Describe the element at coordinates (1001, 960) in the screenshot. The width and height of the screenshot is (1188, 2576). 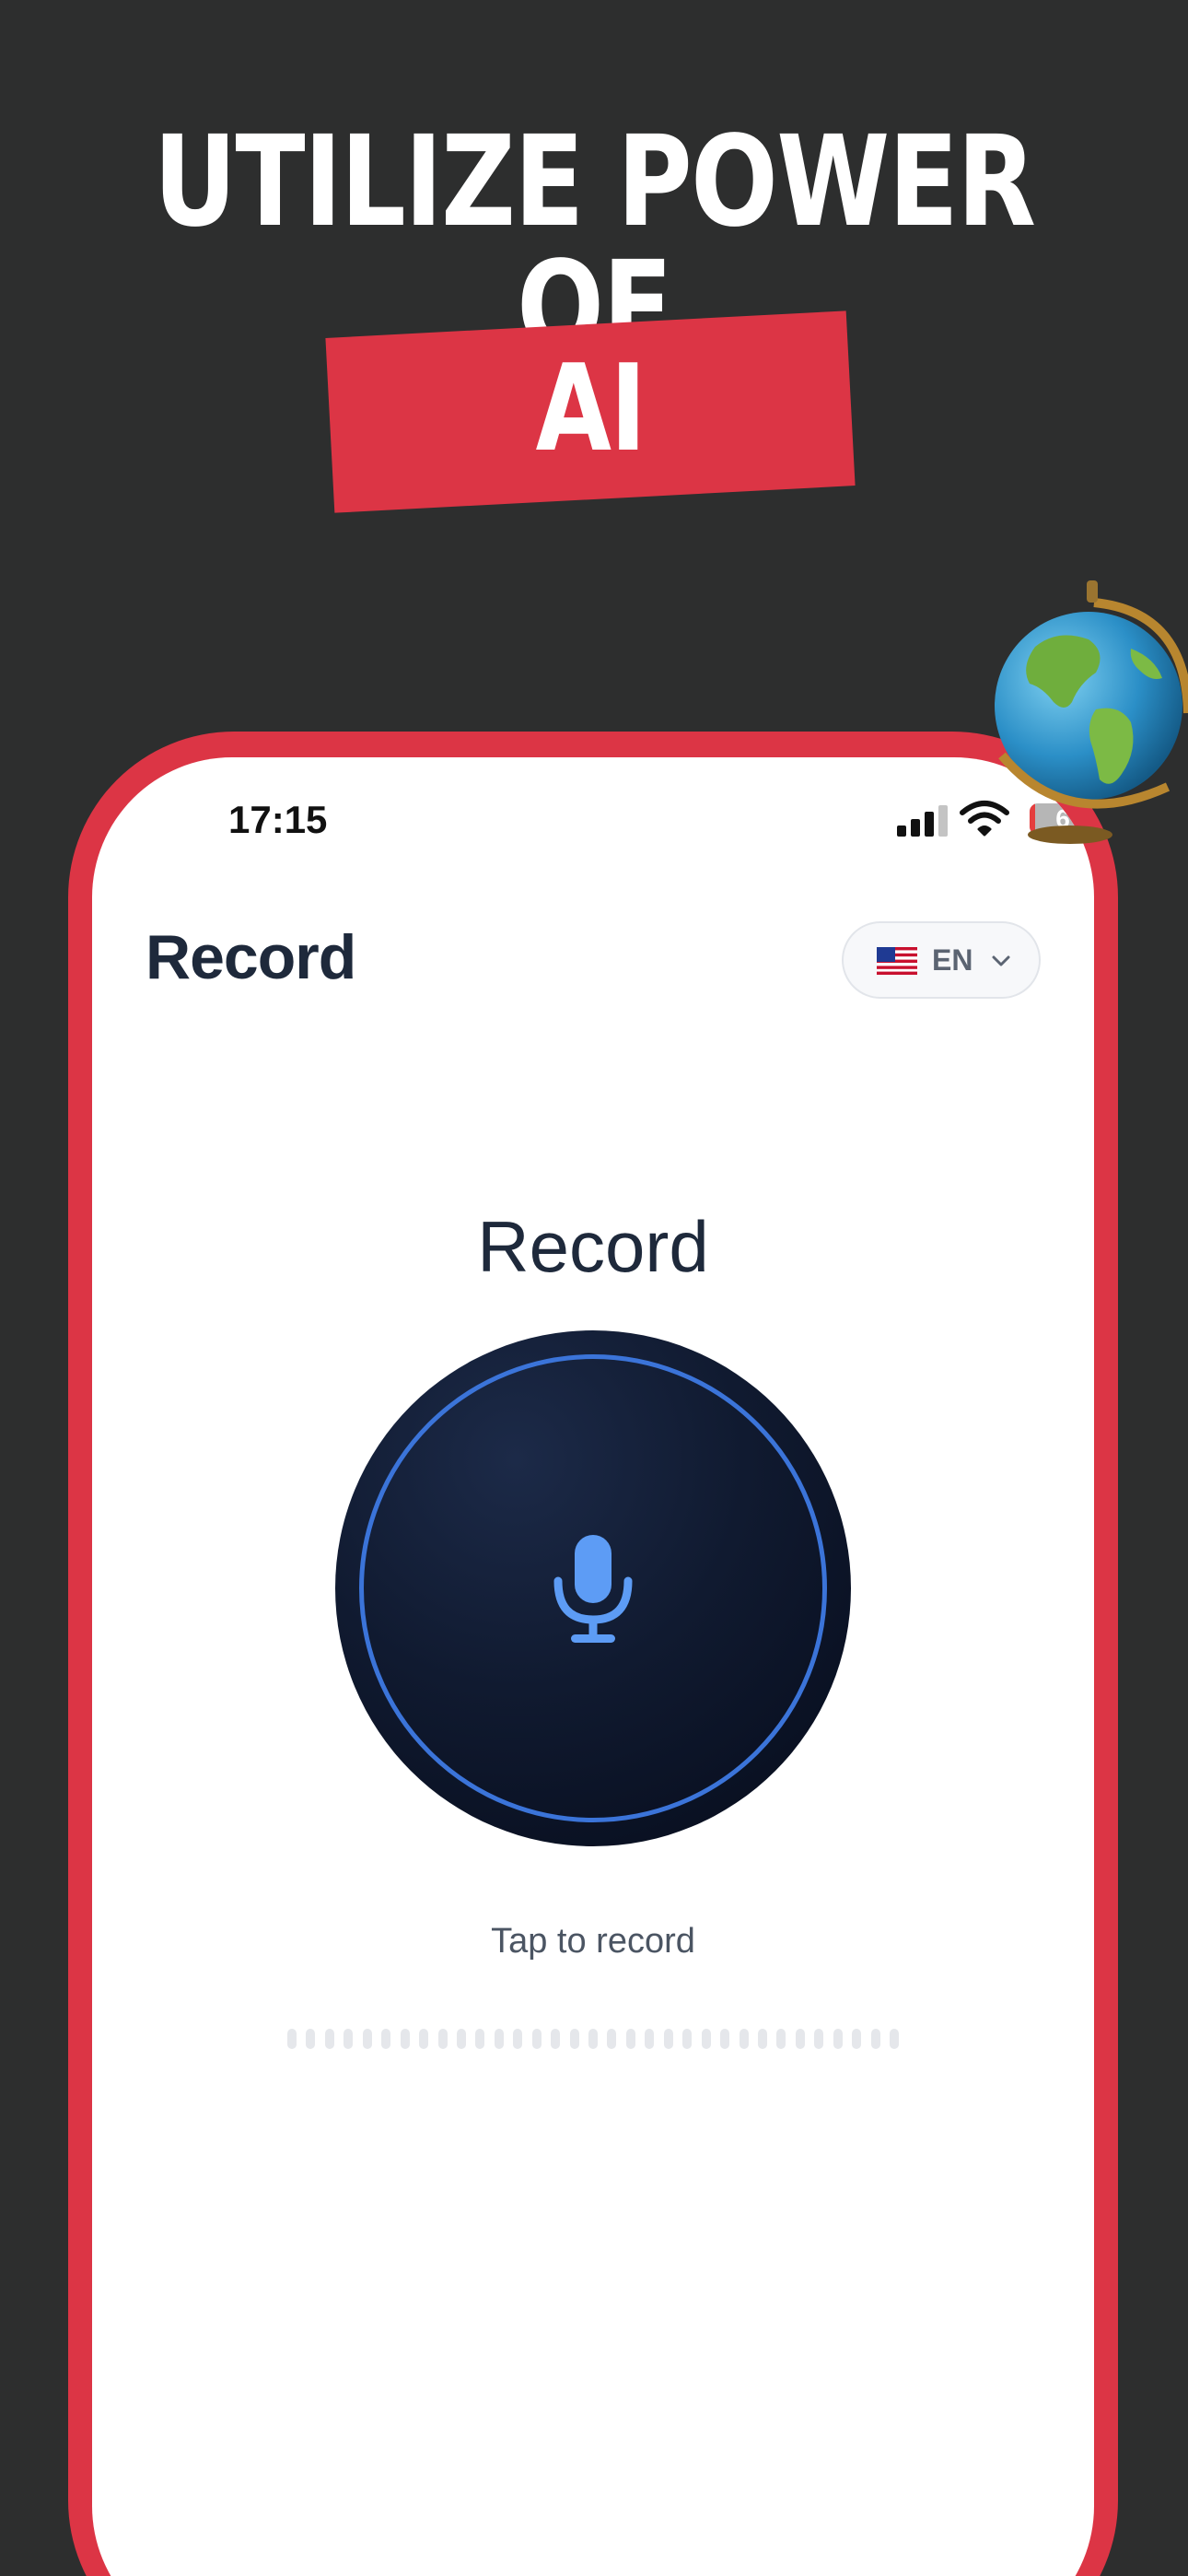
I see `chevron-down-icon` at that location.